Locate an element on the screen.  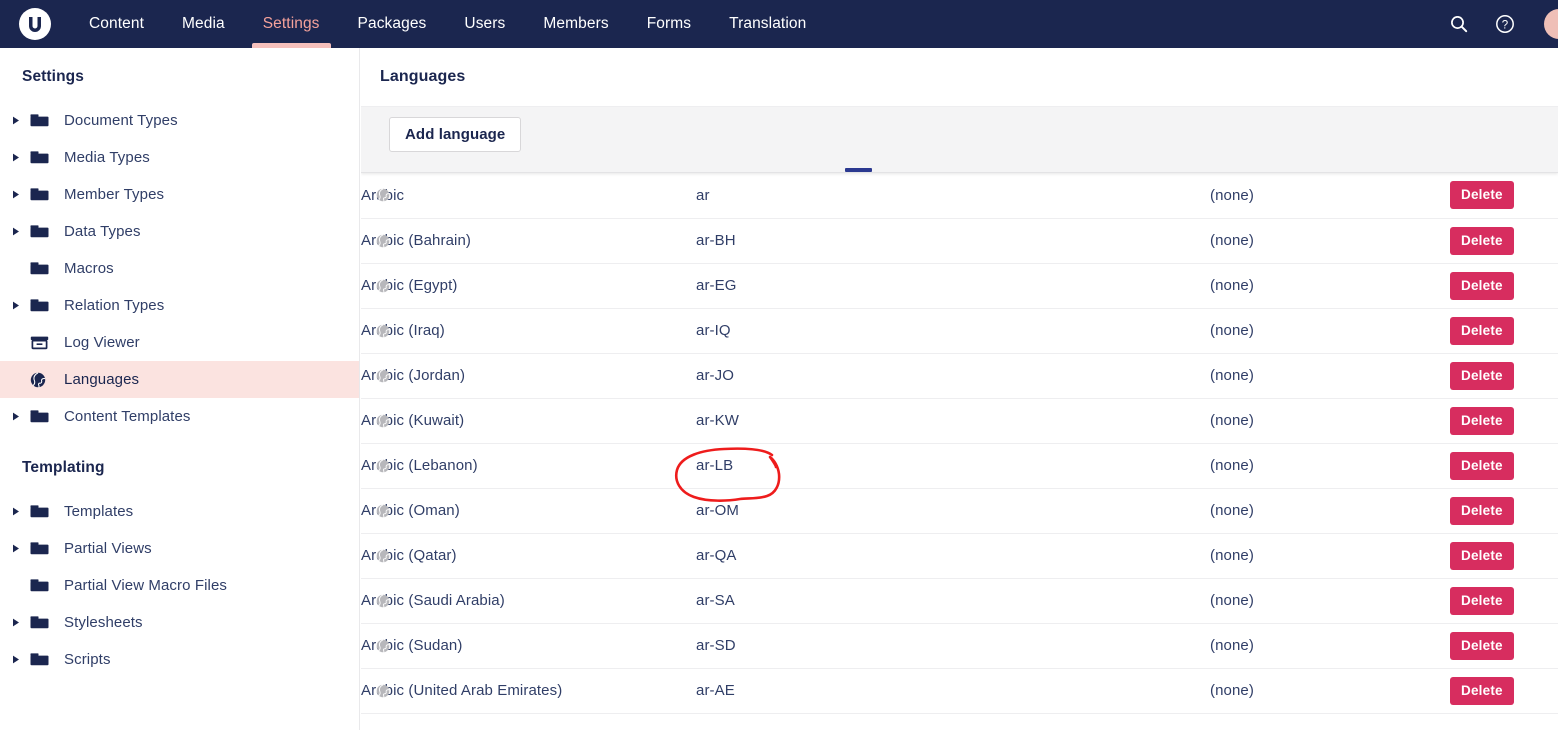
help-icon: ? is located at coordinates (1505, 24).